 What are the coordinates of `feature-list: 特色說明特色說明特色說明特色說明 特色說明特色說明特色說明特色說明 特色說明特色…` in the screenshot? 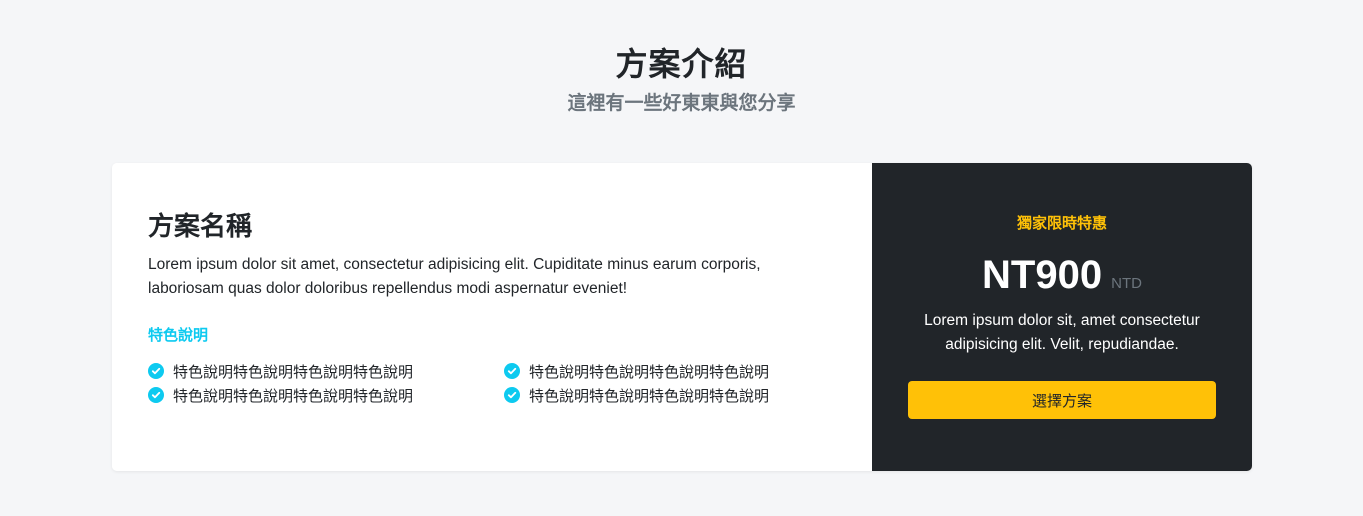 It's located at (492, 383).